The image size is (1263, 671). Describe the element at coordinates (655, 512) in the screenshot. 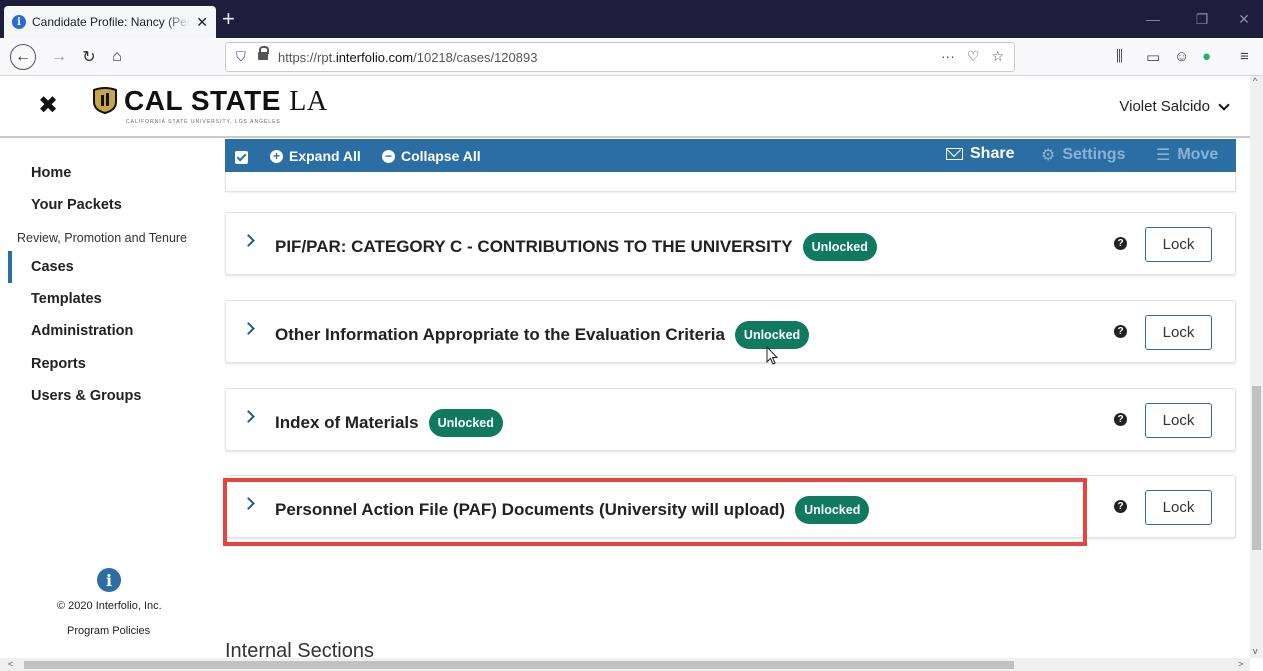

I see `highlight-box` at that location.